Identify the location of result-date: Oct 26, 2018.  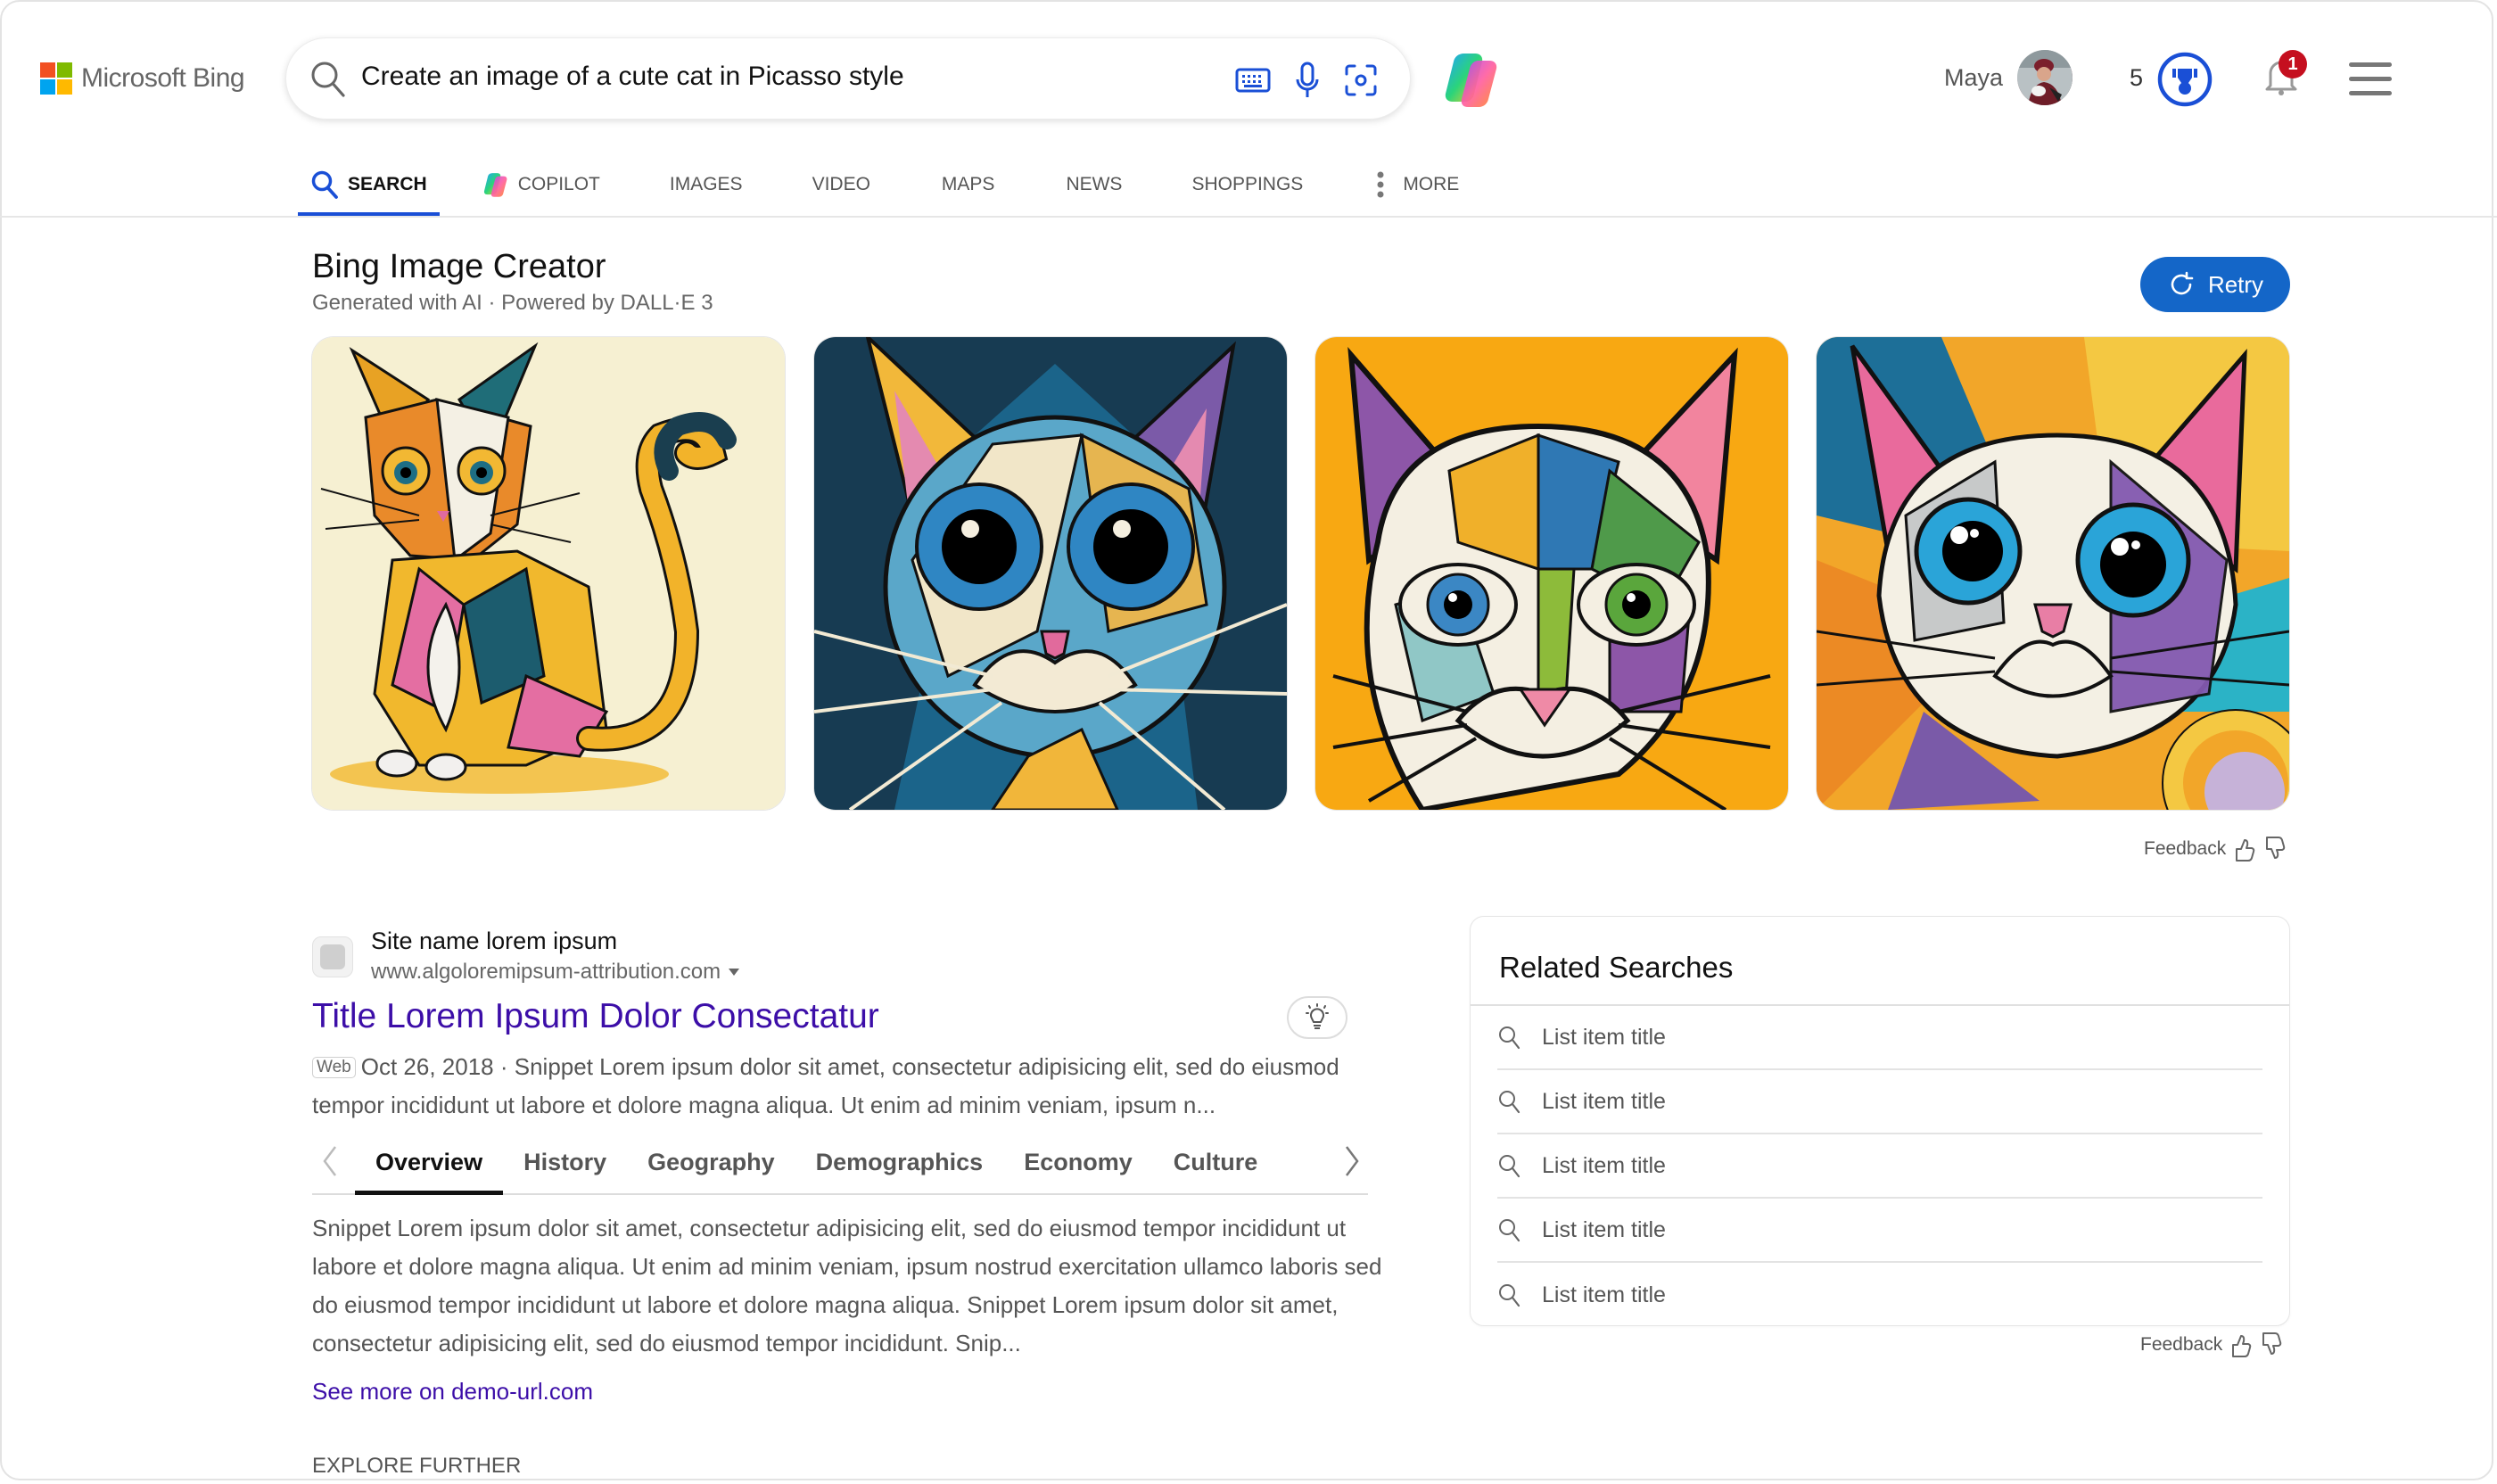
(427, 1066).